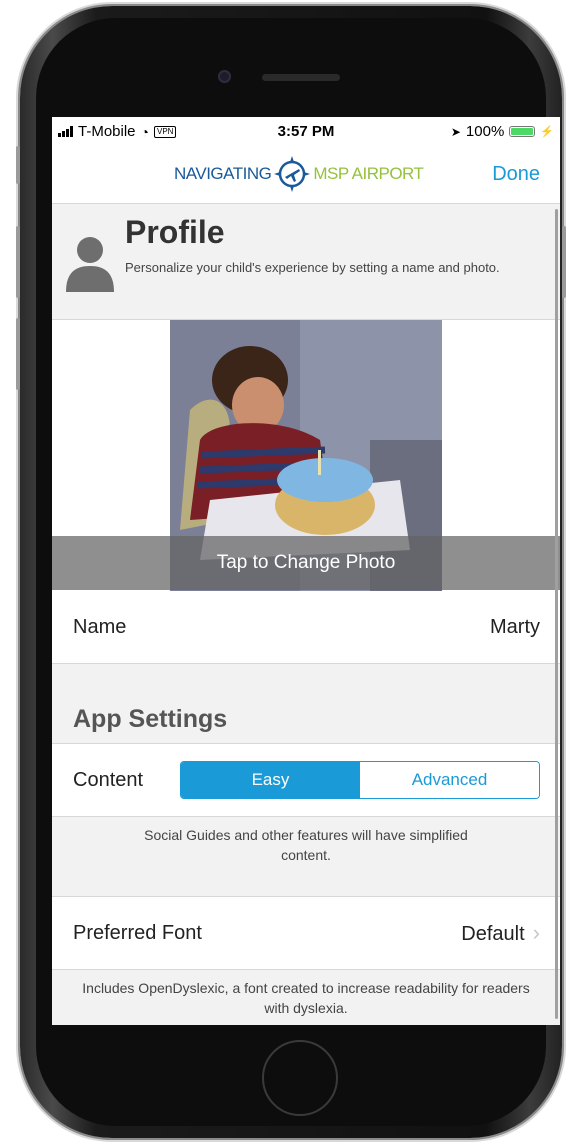 The image size is (585, 1144). I want to click on person-icon, so click(90, 264).